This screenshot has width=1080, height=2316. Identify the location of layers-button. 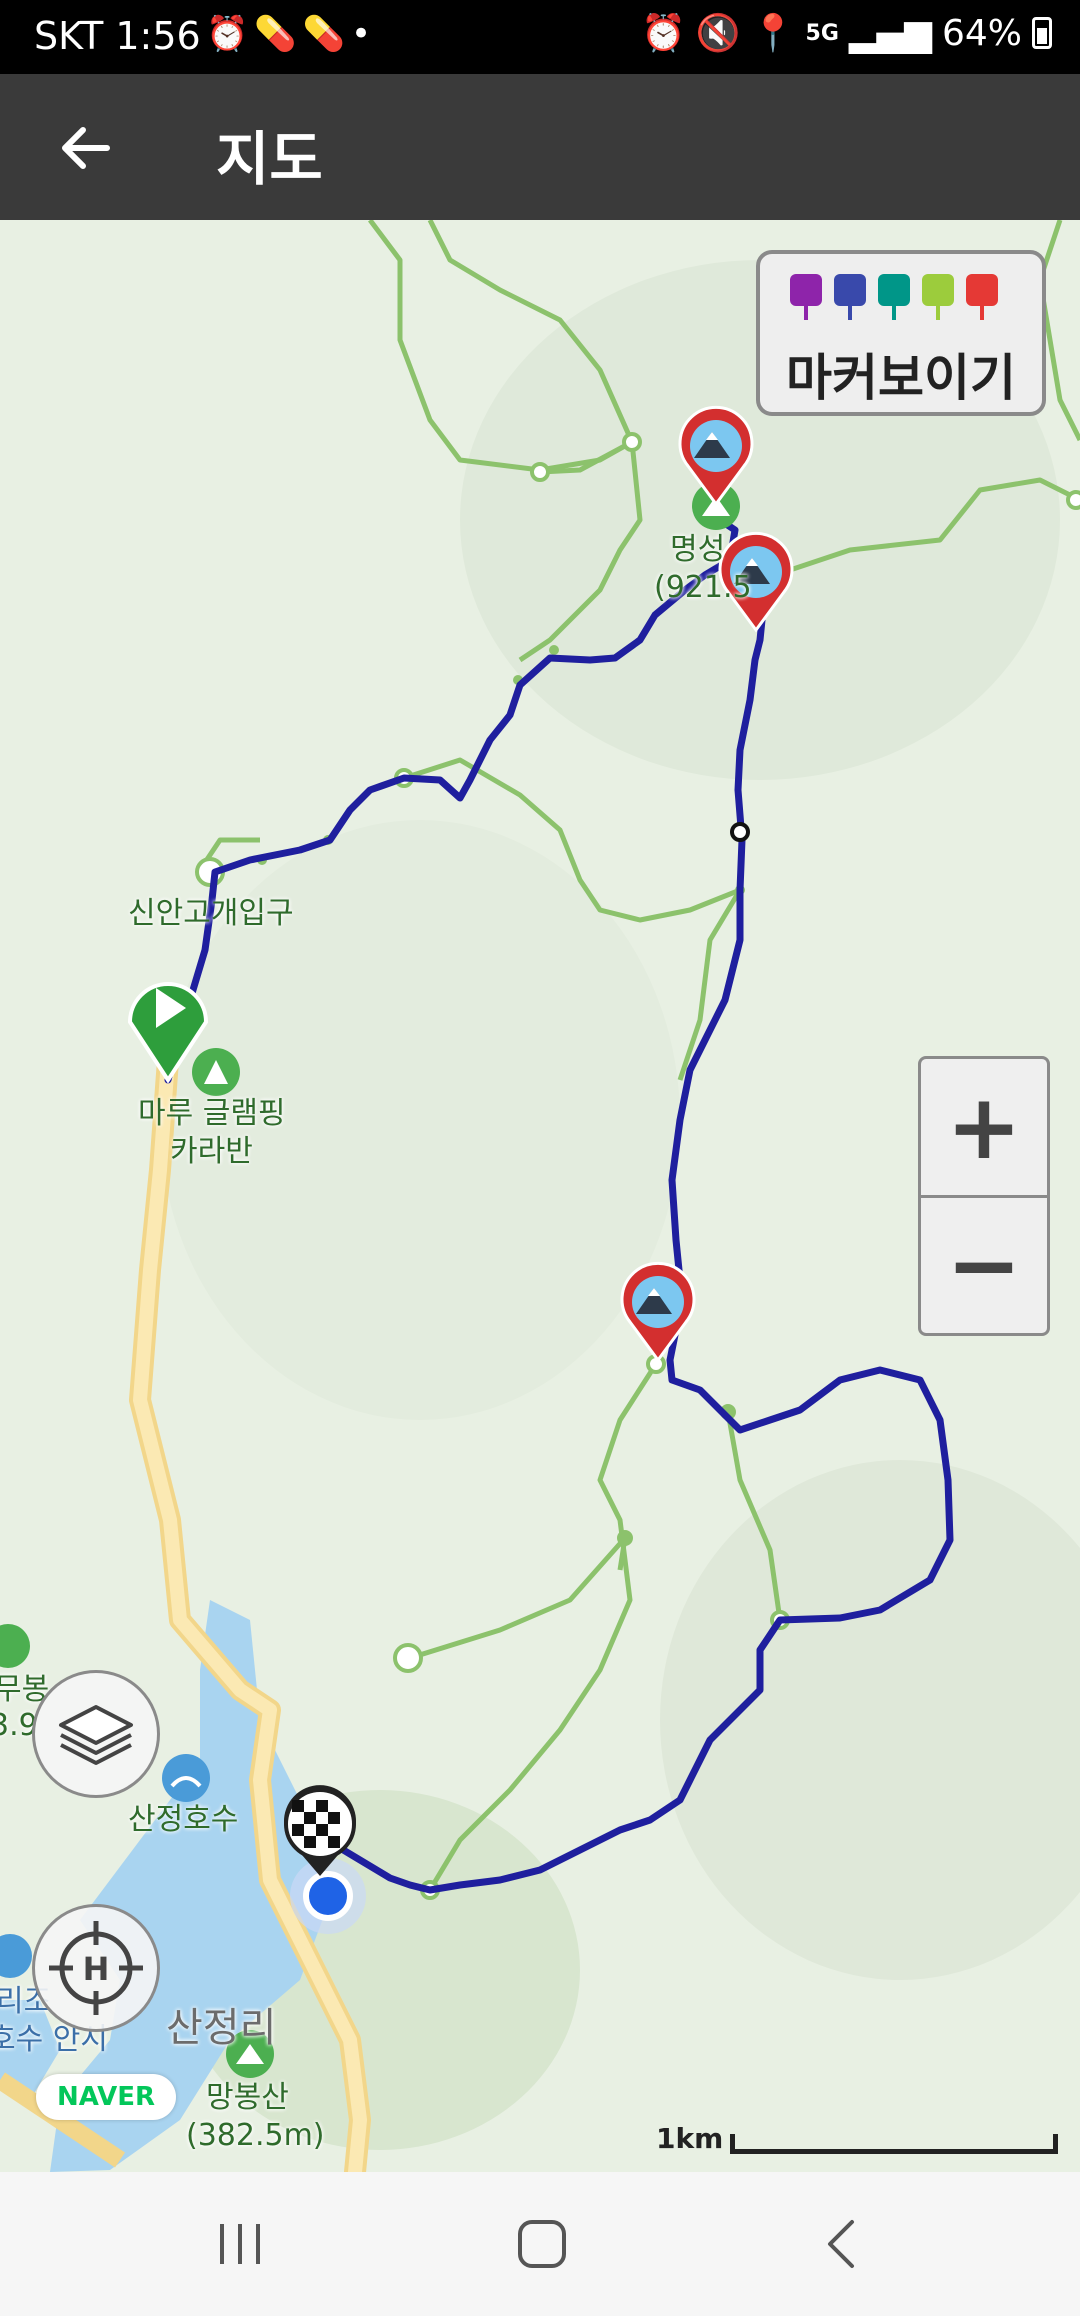
(96, 1734).